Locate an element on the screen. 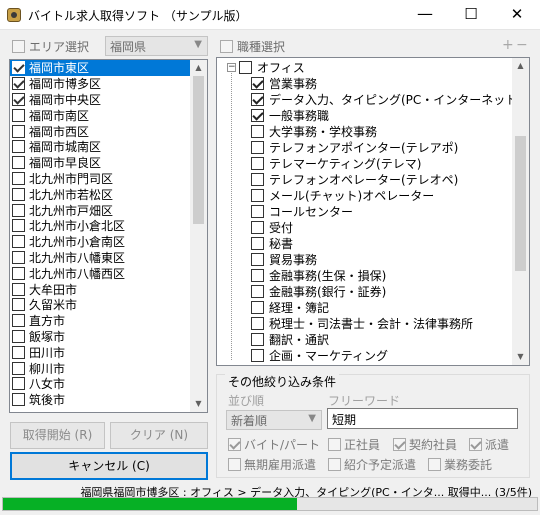 The image size is (540, 515). expand-all-icon: + is located at coordinates (508, 45).